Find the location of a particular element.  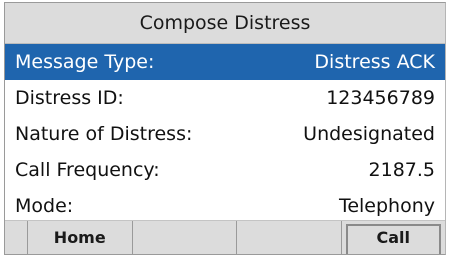

row-mode: Mode: Telephony is located at coordinates (225, 206).